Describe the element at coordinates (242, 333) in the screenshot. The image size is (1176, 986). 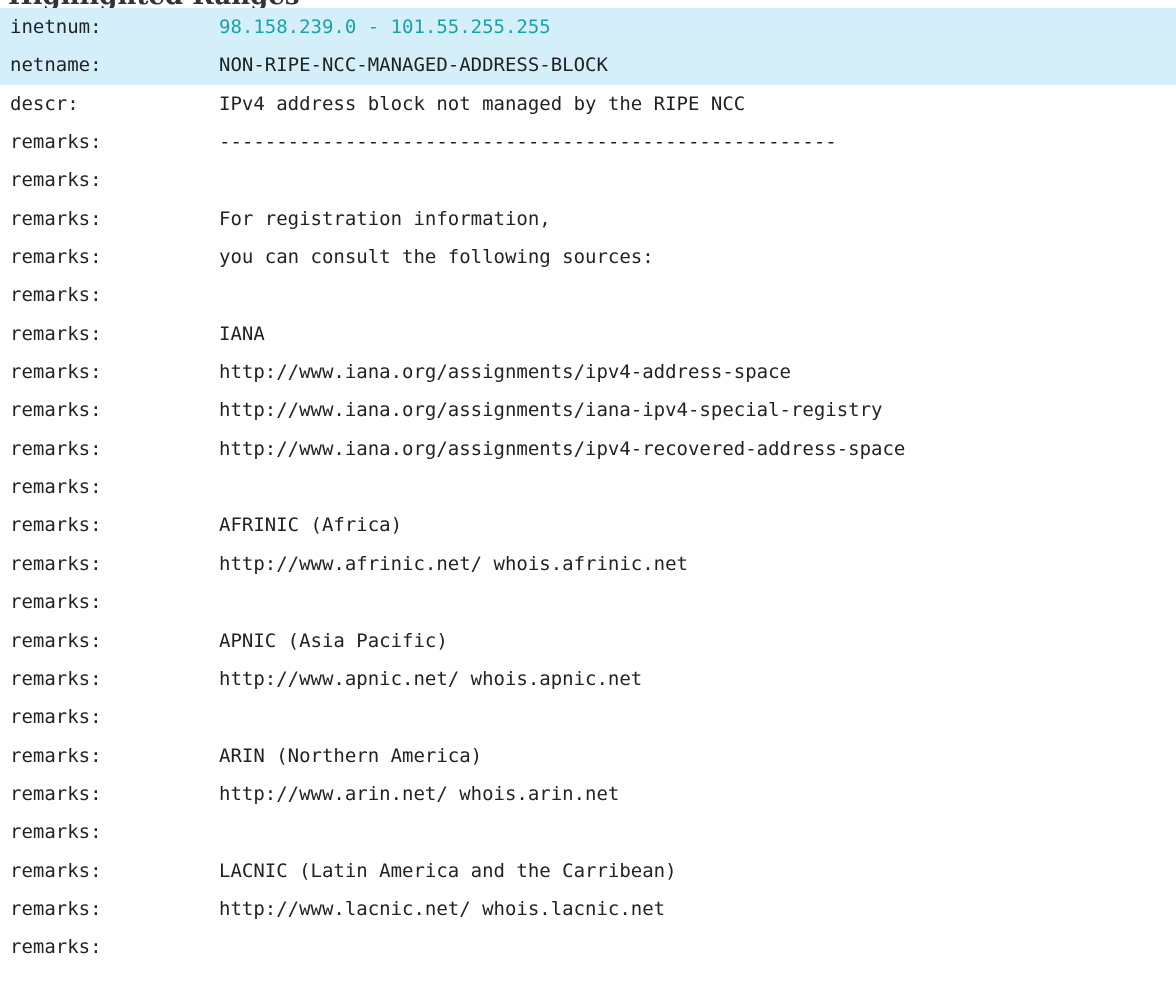
I see `whois-value: IANA` at that location.